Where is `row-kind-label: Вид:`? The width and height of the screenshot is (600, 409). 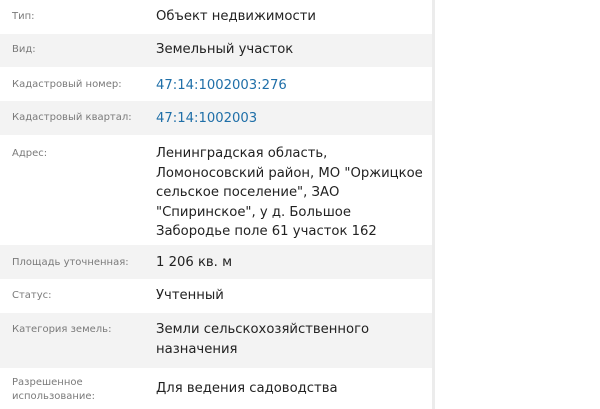
row-kind-label: Вид: is located at coordinates (24, 49).